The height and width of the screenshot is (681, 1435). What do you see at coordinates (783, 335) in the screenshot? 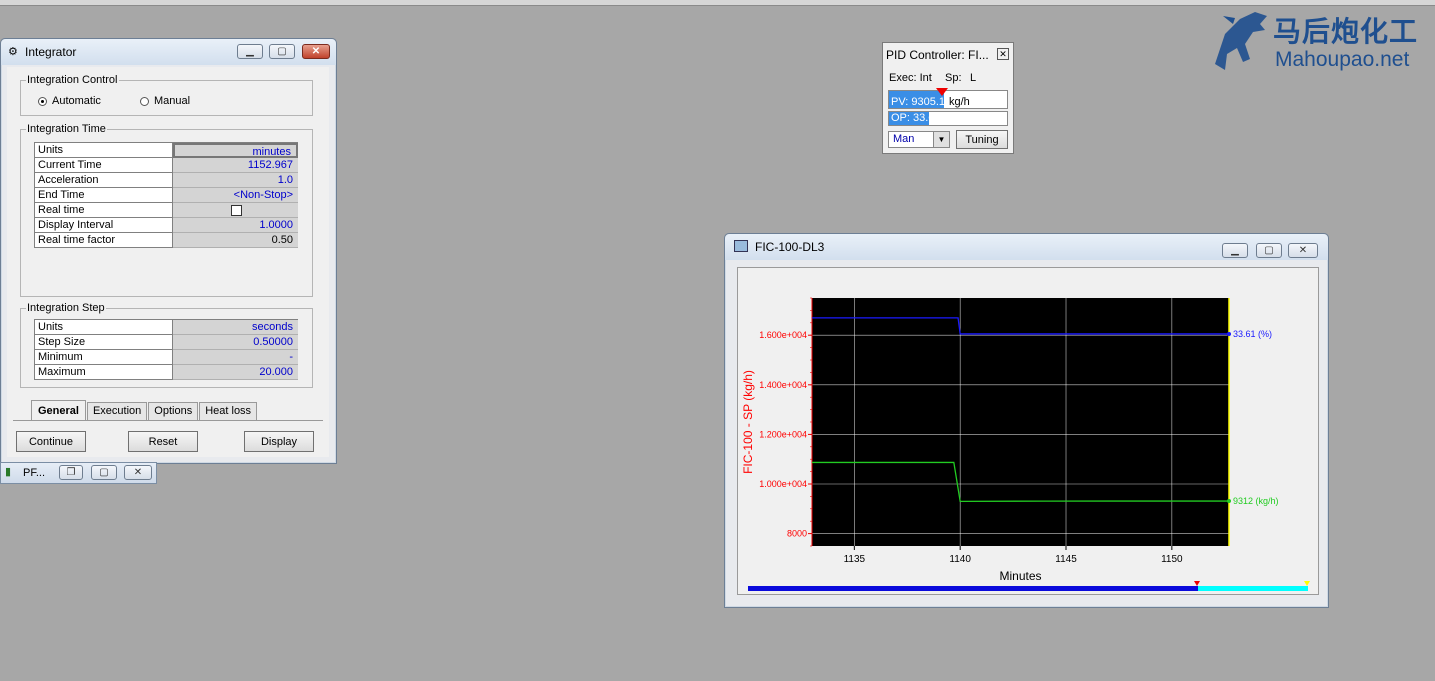
I see `y-tick-label: 1.600e+004` at bounding box center [783, 335].